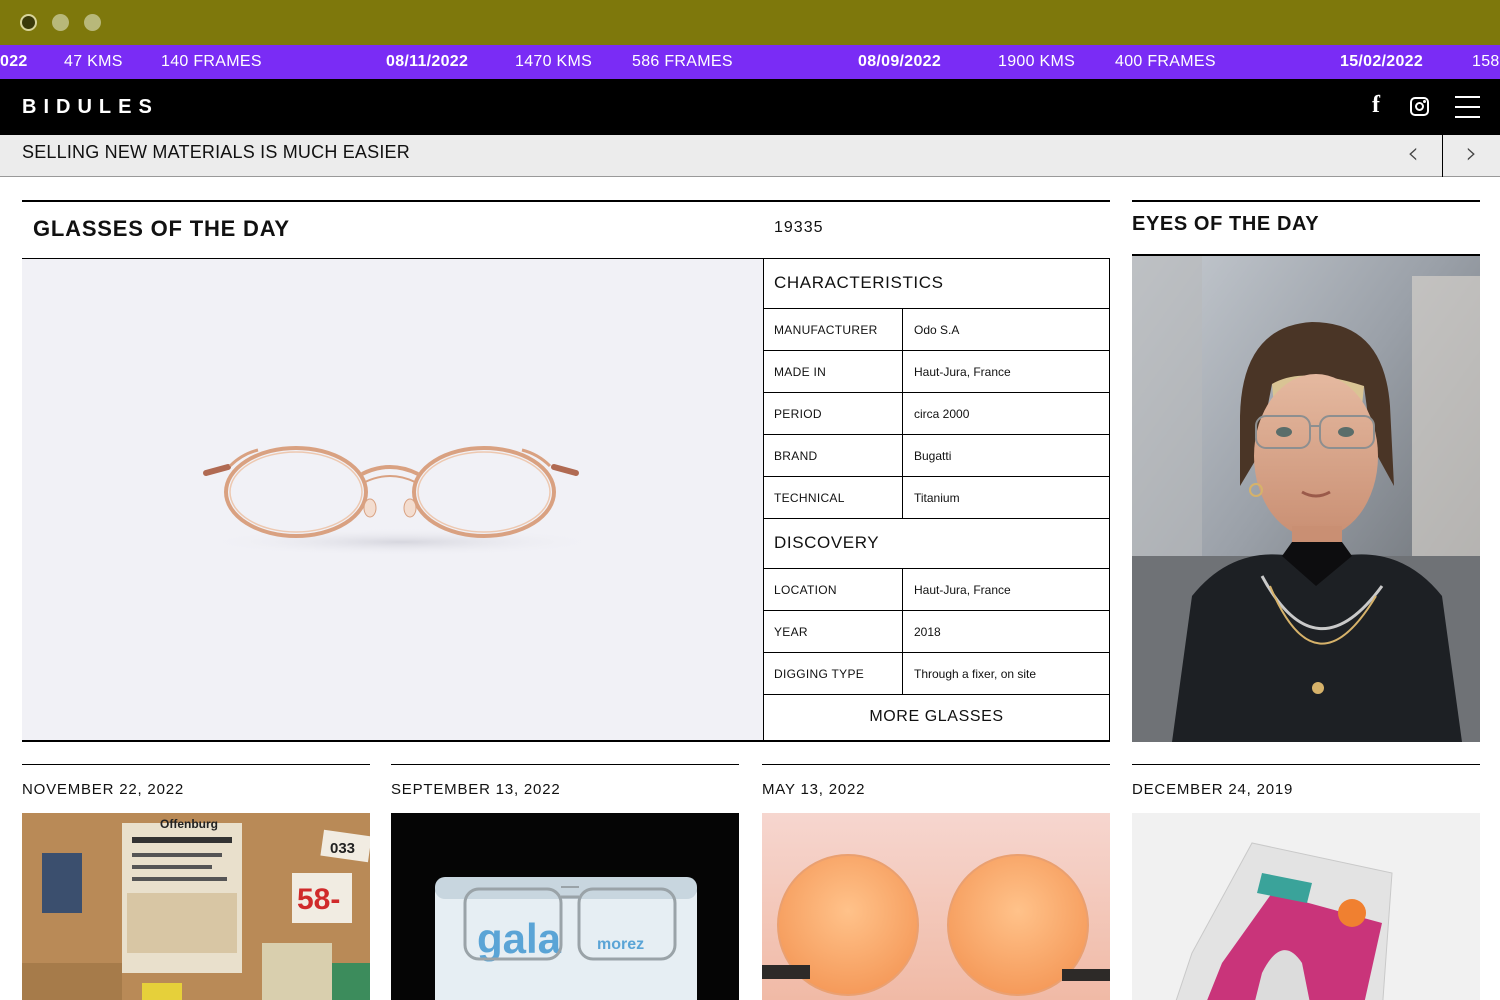 The height and width of the screenshot is (1000, 1500). Describe the element at coordinates (402, 501) in the screenshot. I see `glasses-product-image` at that location.